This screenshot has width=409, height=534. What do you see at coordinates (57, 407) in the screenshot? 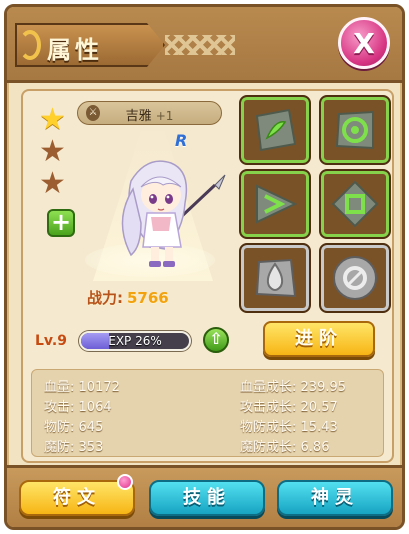
I see `stat-label: 攻击` at bounding box center [57, 407].